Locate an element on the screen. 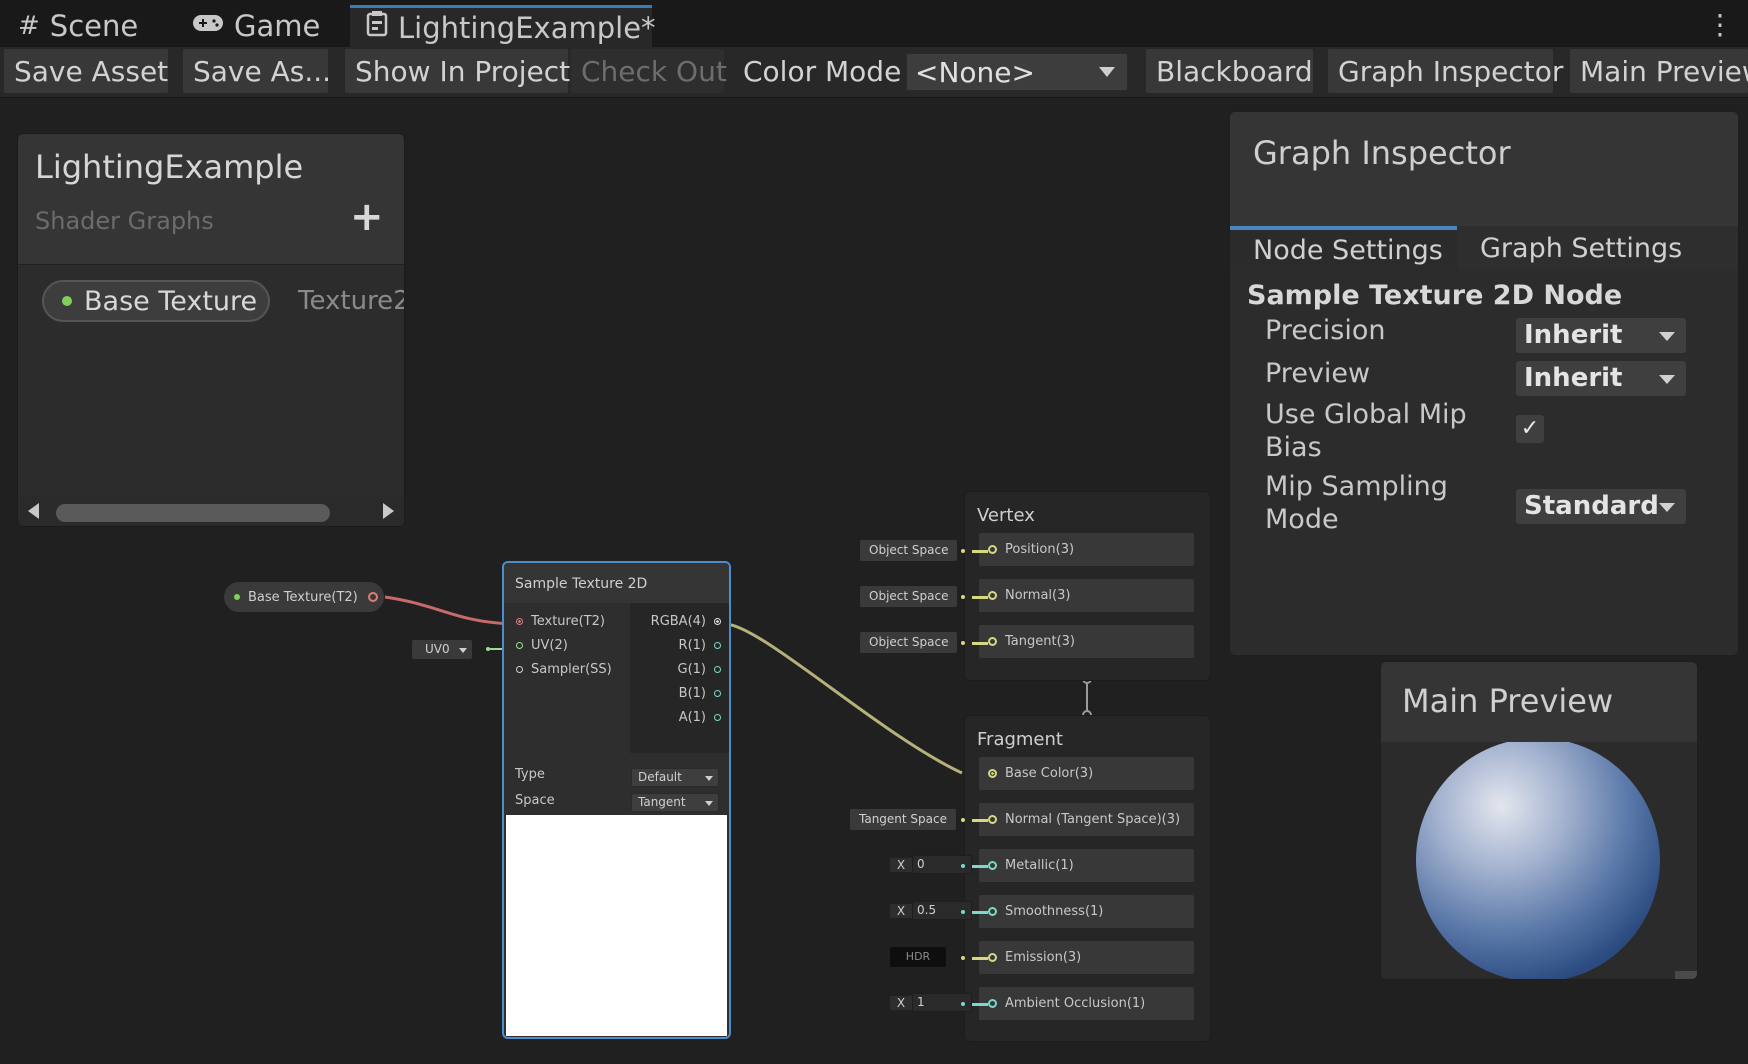 The image size is (1748, 1064). block-smoothness: Smoothness(1) is located at coordinates (1086, 911).